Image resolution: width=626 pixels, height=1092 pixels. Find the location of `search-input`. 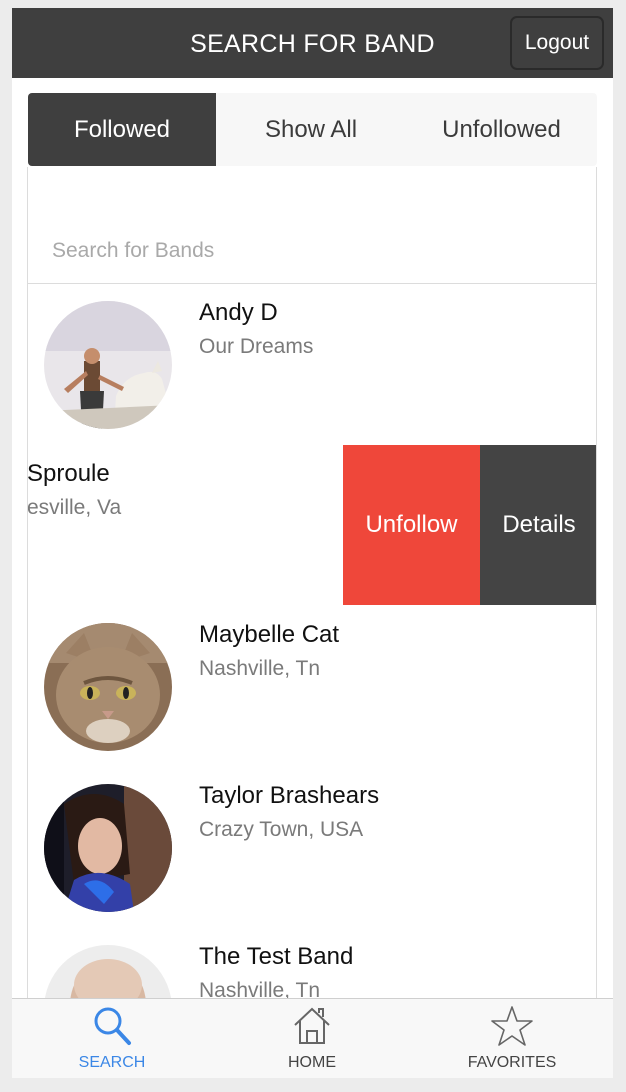

search-input is located at coordinates (312, 251).